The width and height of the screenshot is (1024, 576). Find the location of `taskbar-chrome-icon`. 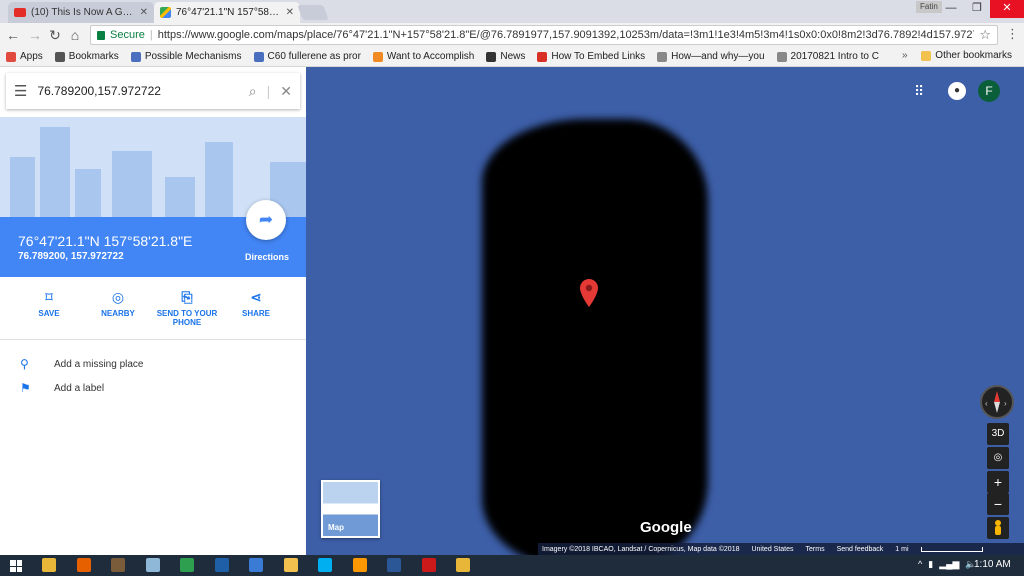

taskbar-chrome-icon is located at coordinates (49, 565).